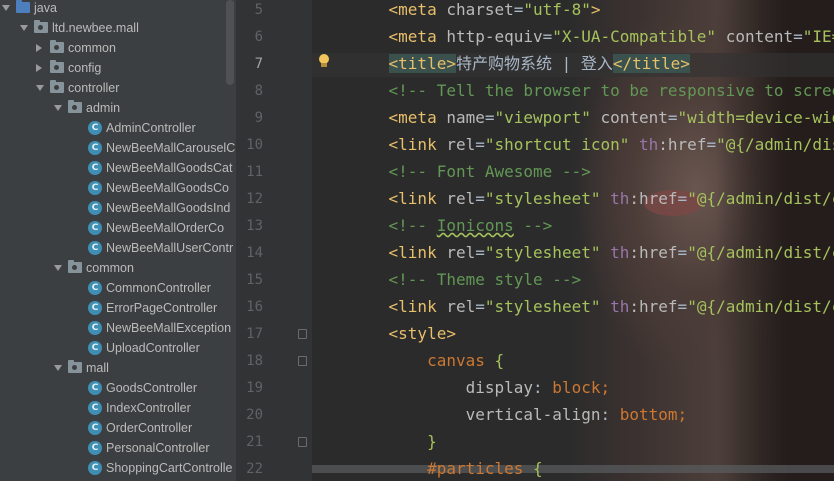  I want to click on tree-item-label: NewBeeMallCarouselC, so click(171, 148).